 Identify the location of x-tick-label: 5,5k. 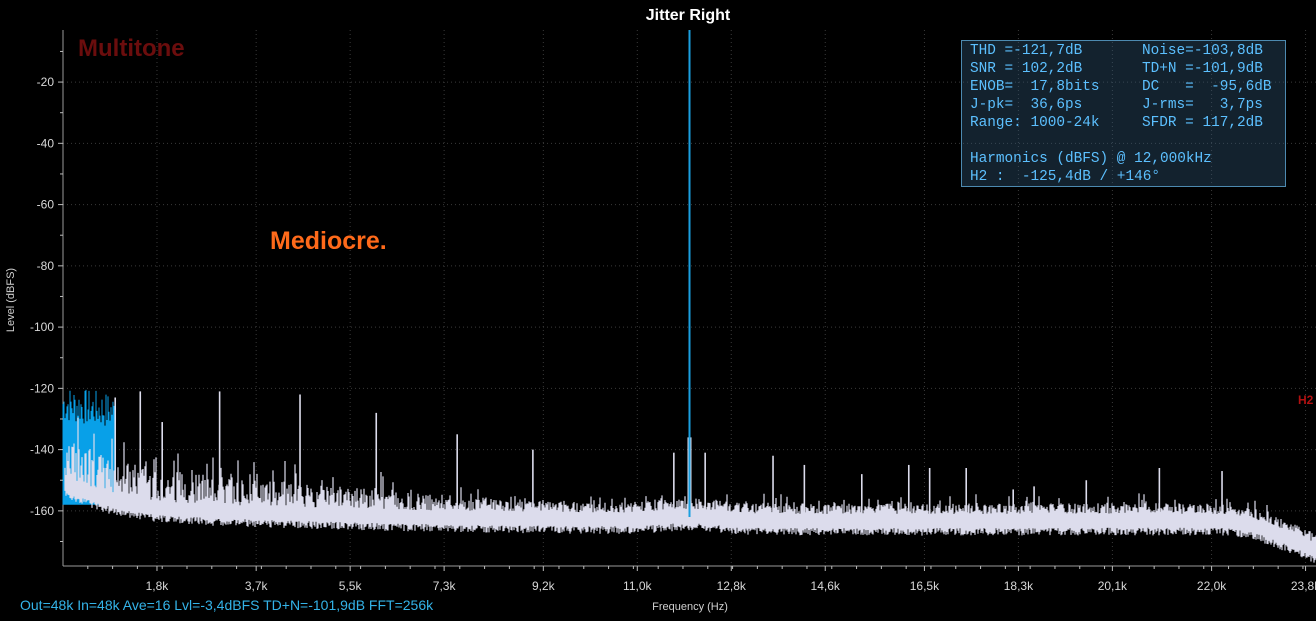
(351, 586).